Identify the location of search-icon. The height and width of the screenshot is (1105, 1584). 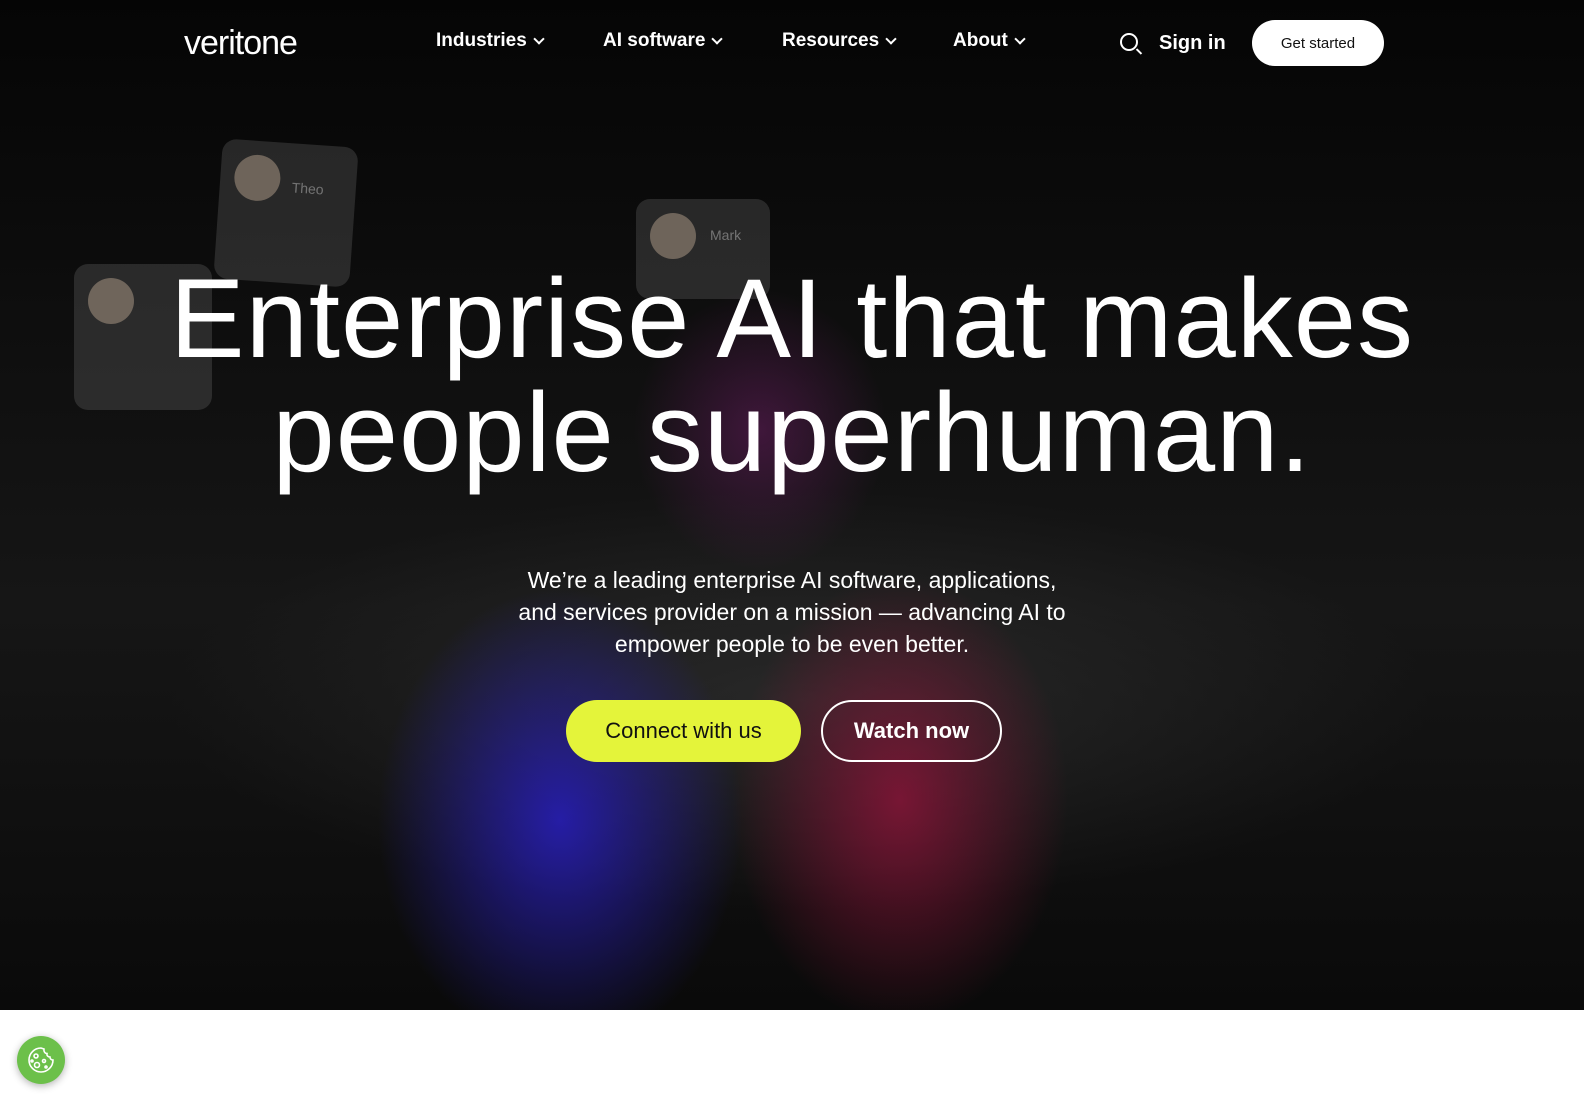
(1129, 42).